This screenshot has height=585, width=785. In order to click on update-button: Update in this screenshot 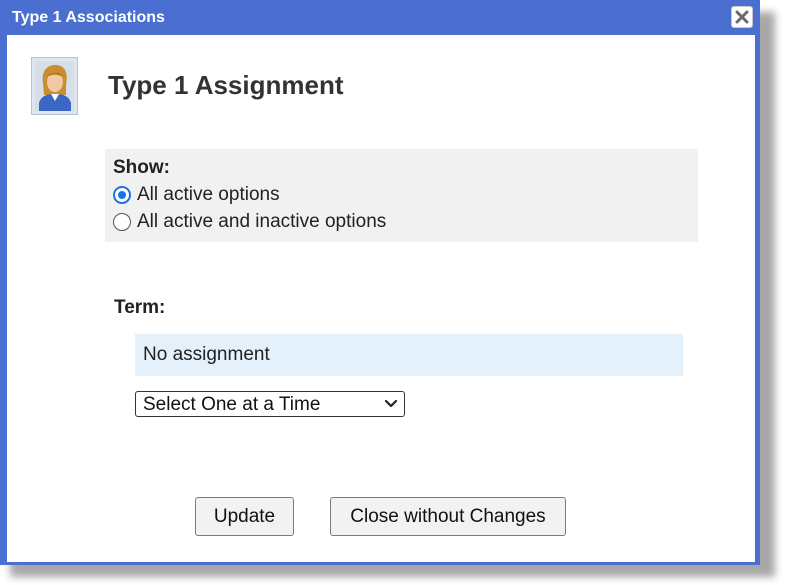, I will do `click(244, 516)`.